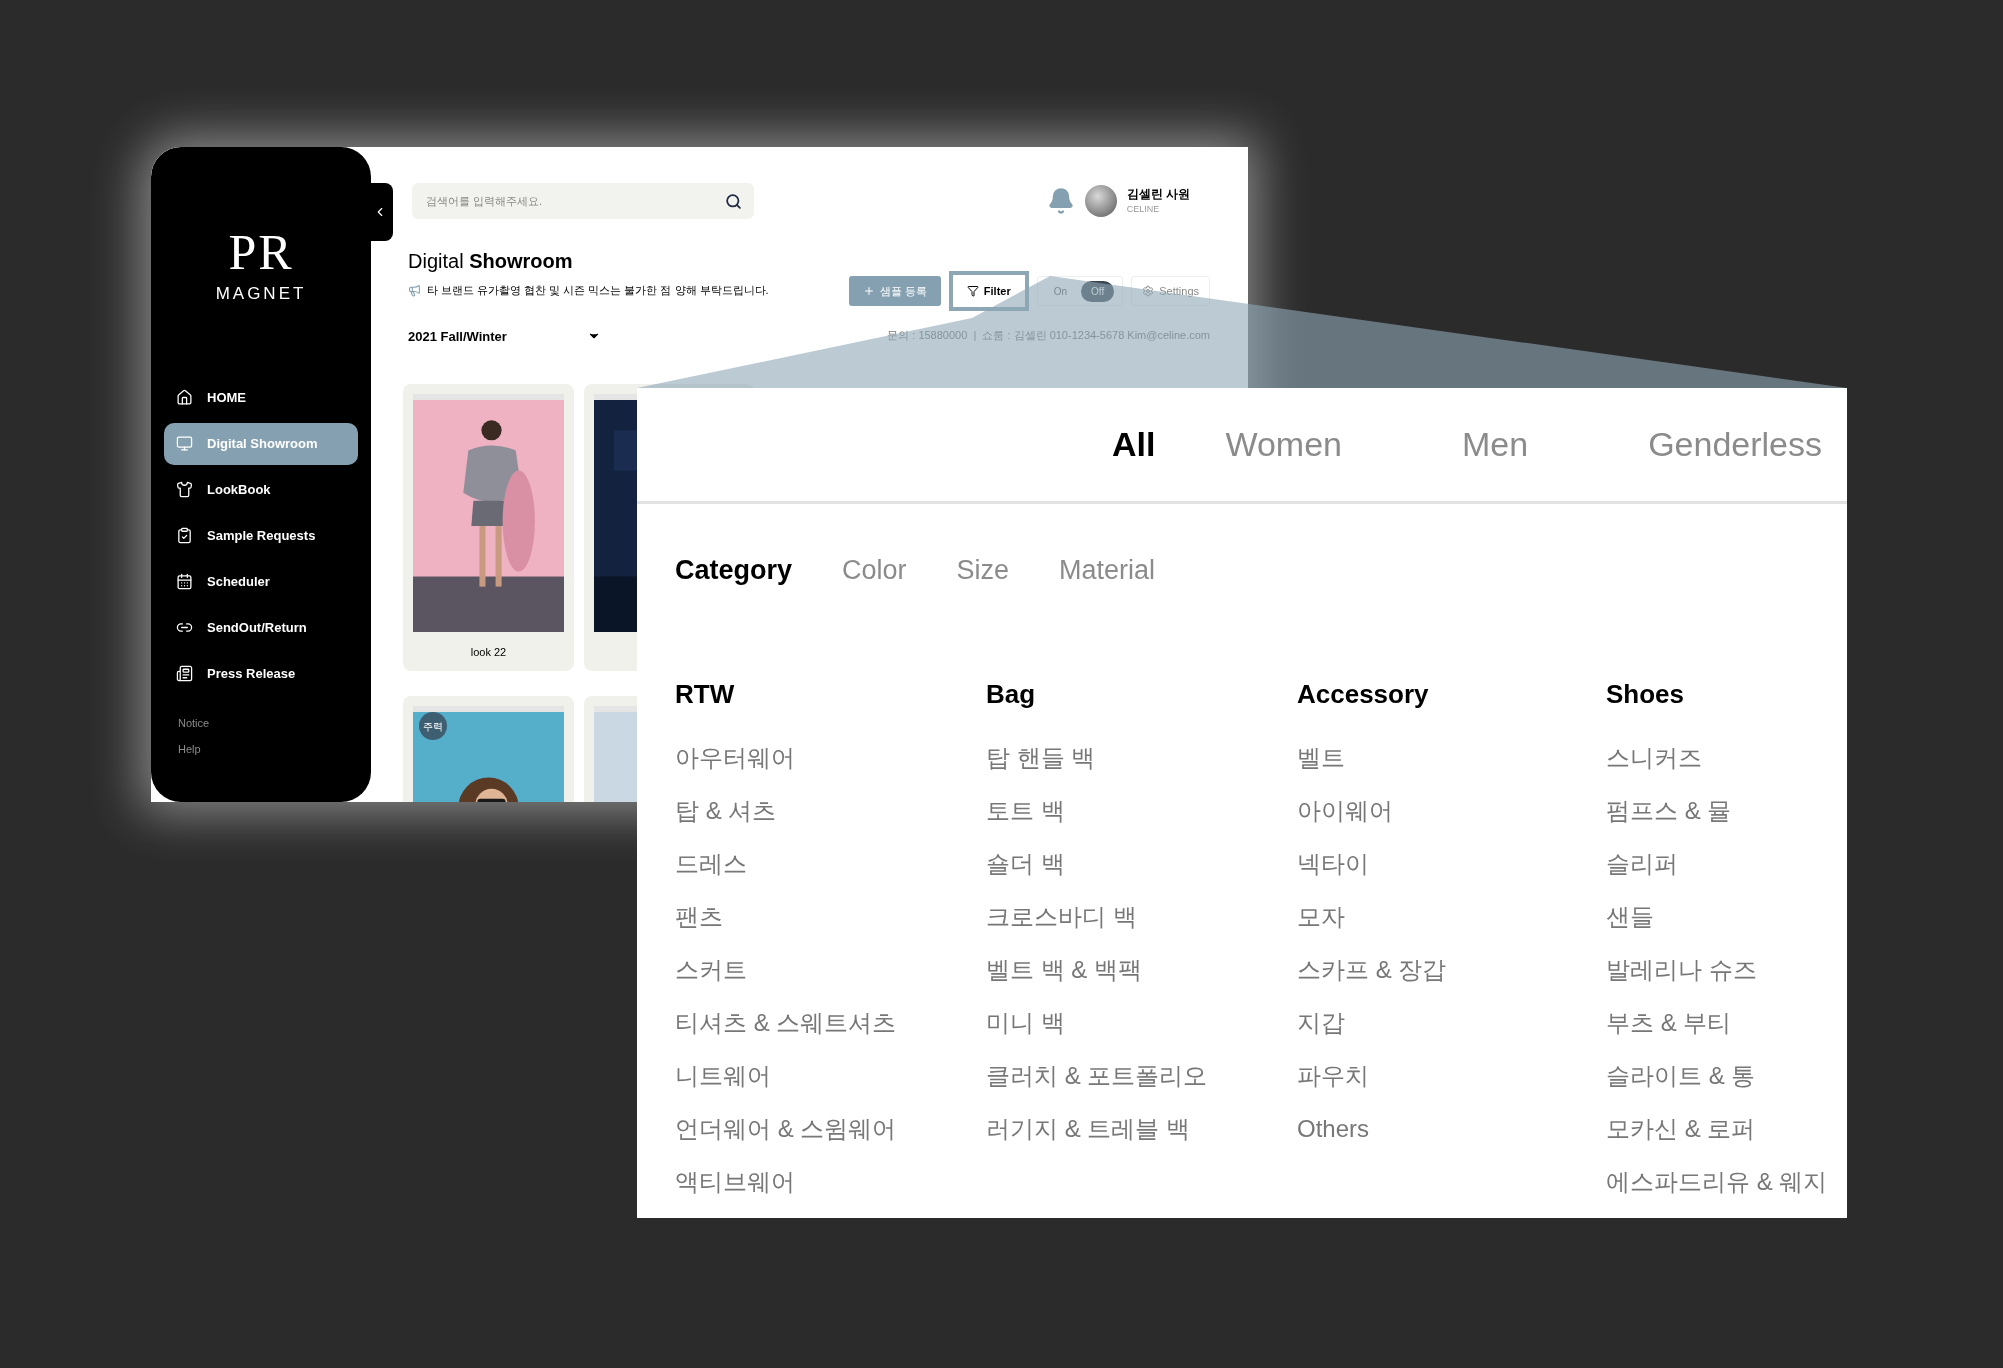  I want to click on category-option: 지갑, so click(1451, 1022).